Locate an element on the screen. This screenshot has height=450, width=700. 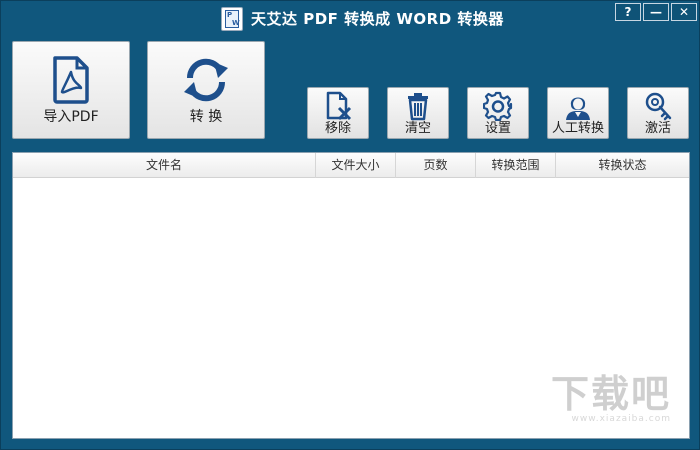
column-header-status: 转换状态 is located at coordinates (622, 165).